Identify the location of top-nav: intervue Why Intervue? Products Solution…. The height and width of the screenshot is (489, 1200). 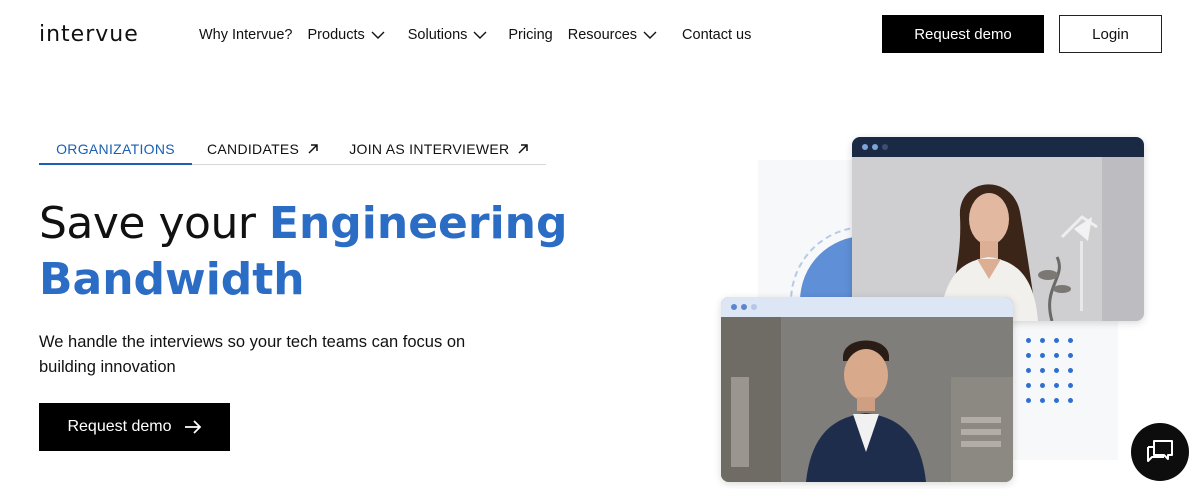
(600, 36).